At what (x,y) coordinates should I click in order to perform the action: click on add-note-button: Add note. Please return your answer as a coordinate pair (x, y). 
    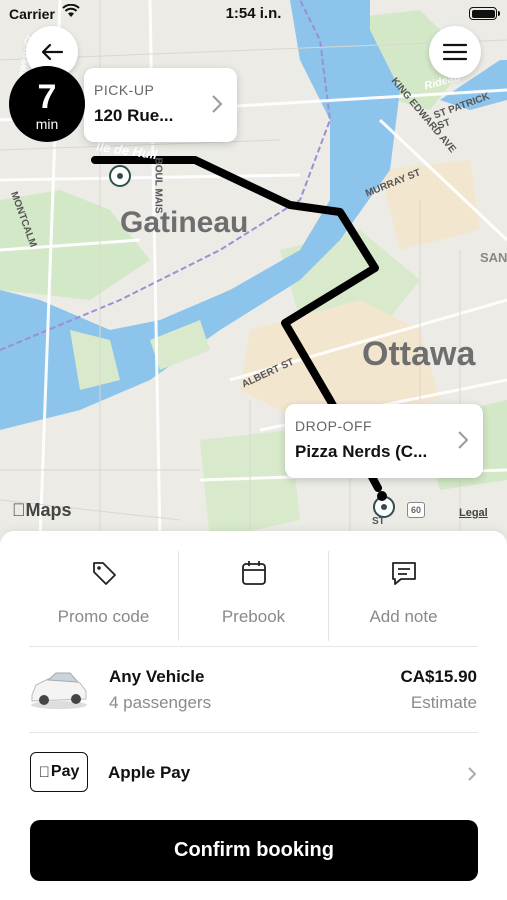
    Looking at the image, I should click on (403, 596).